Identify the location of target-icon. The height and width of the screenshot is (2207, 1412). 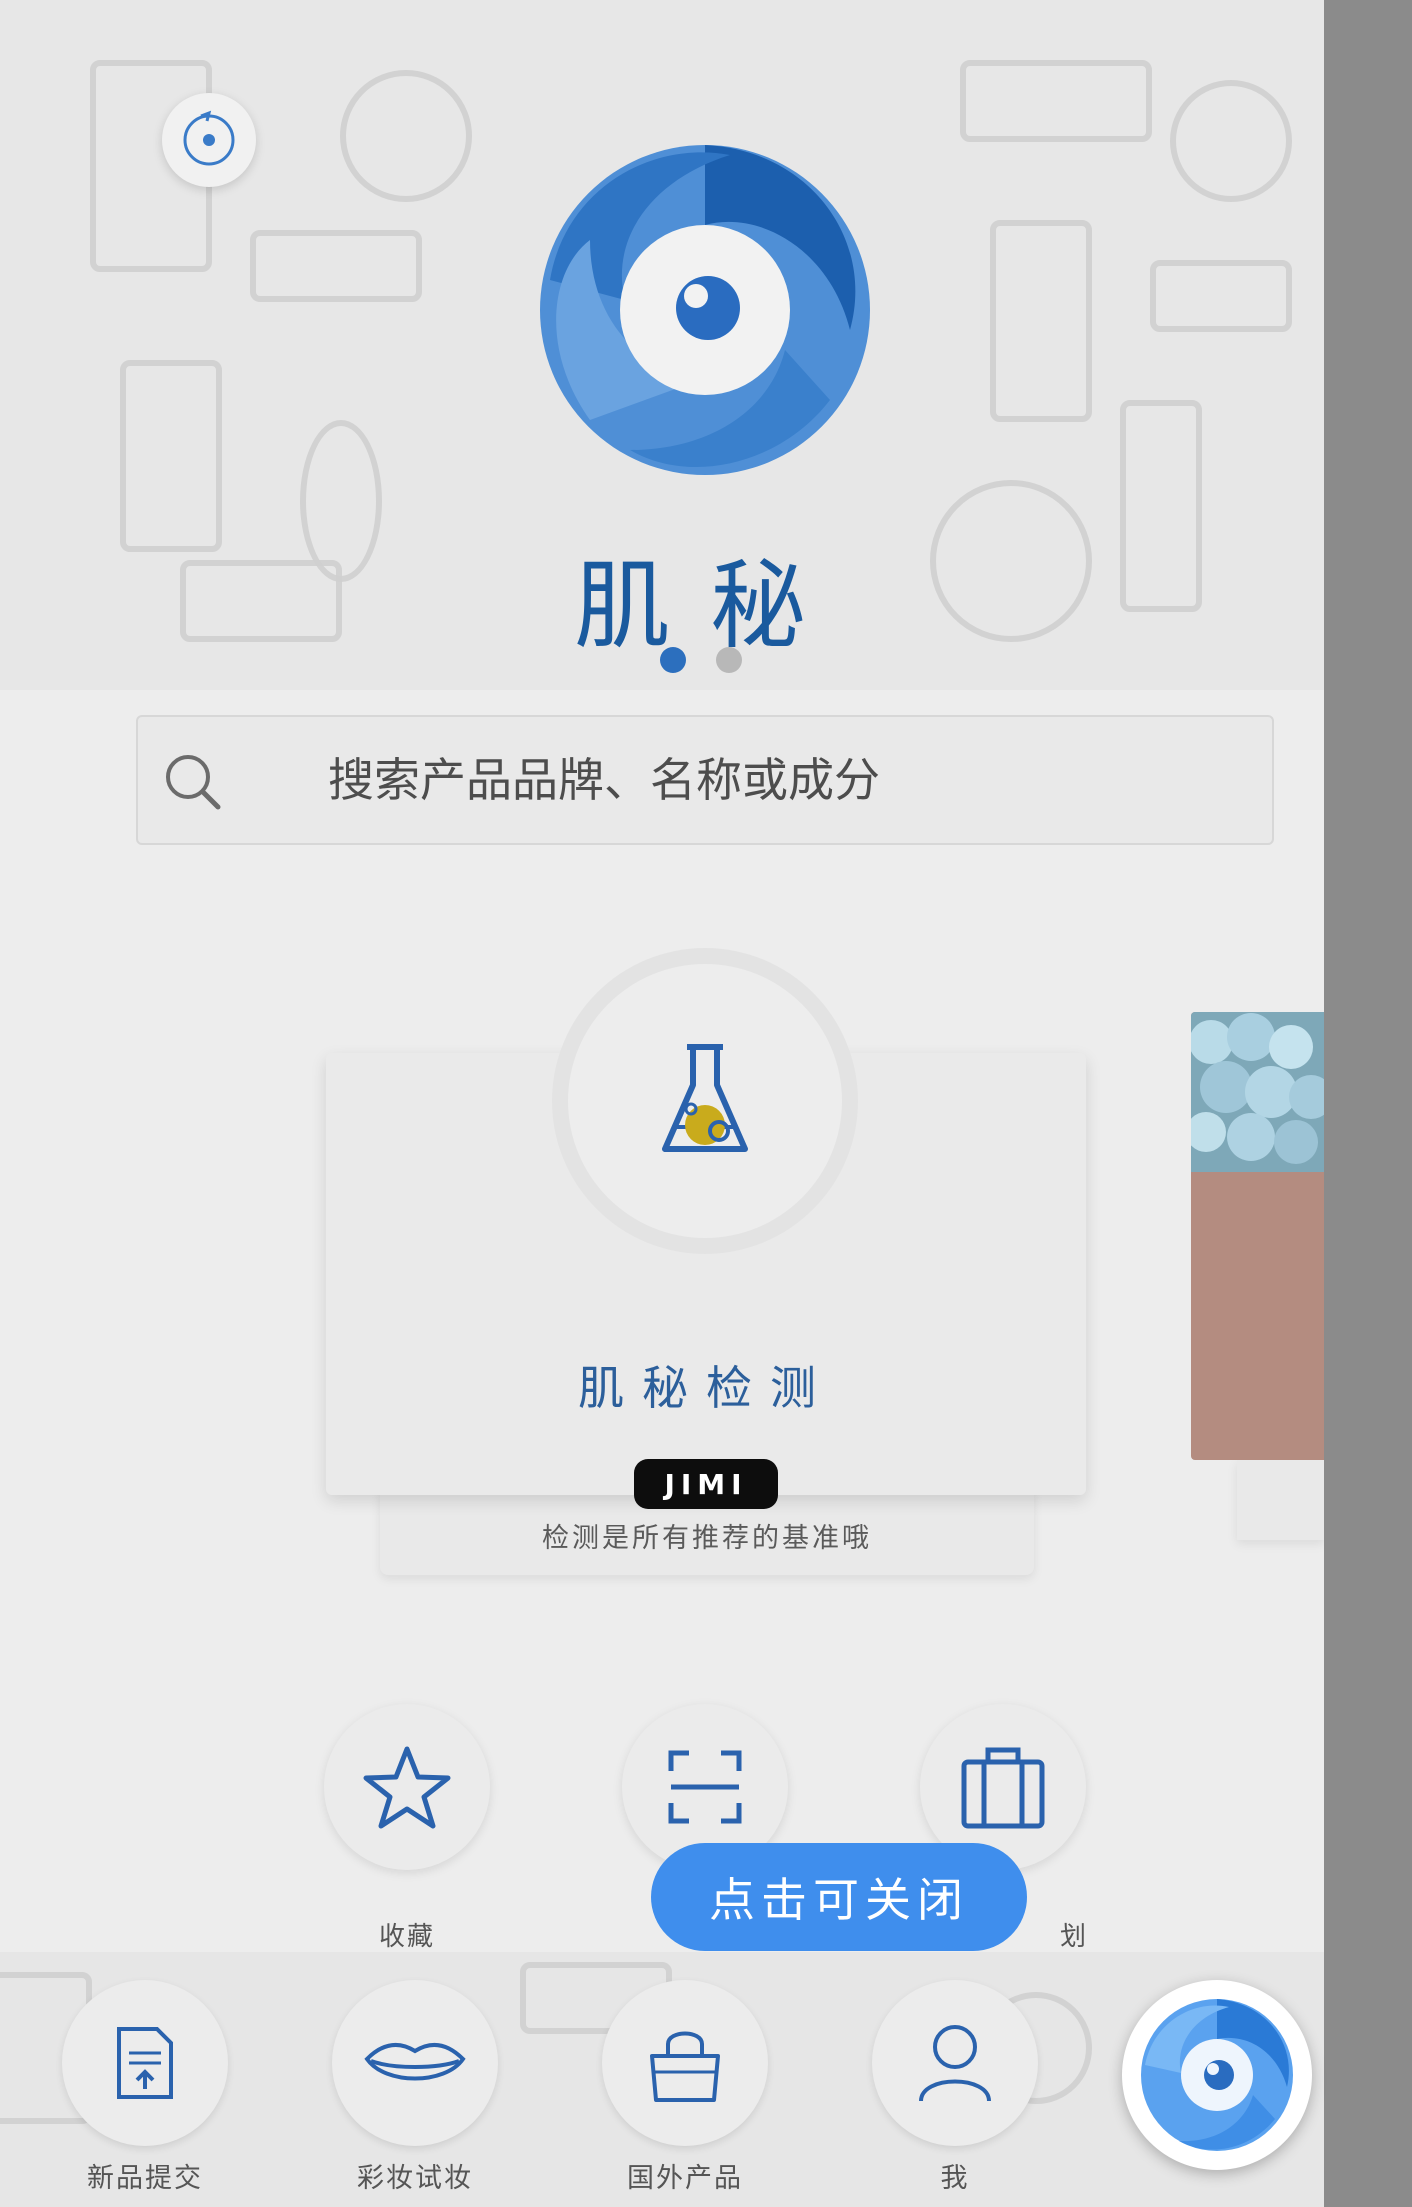
(209, 138).